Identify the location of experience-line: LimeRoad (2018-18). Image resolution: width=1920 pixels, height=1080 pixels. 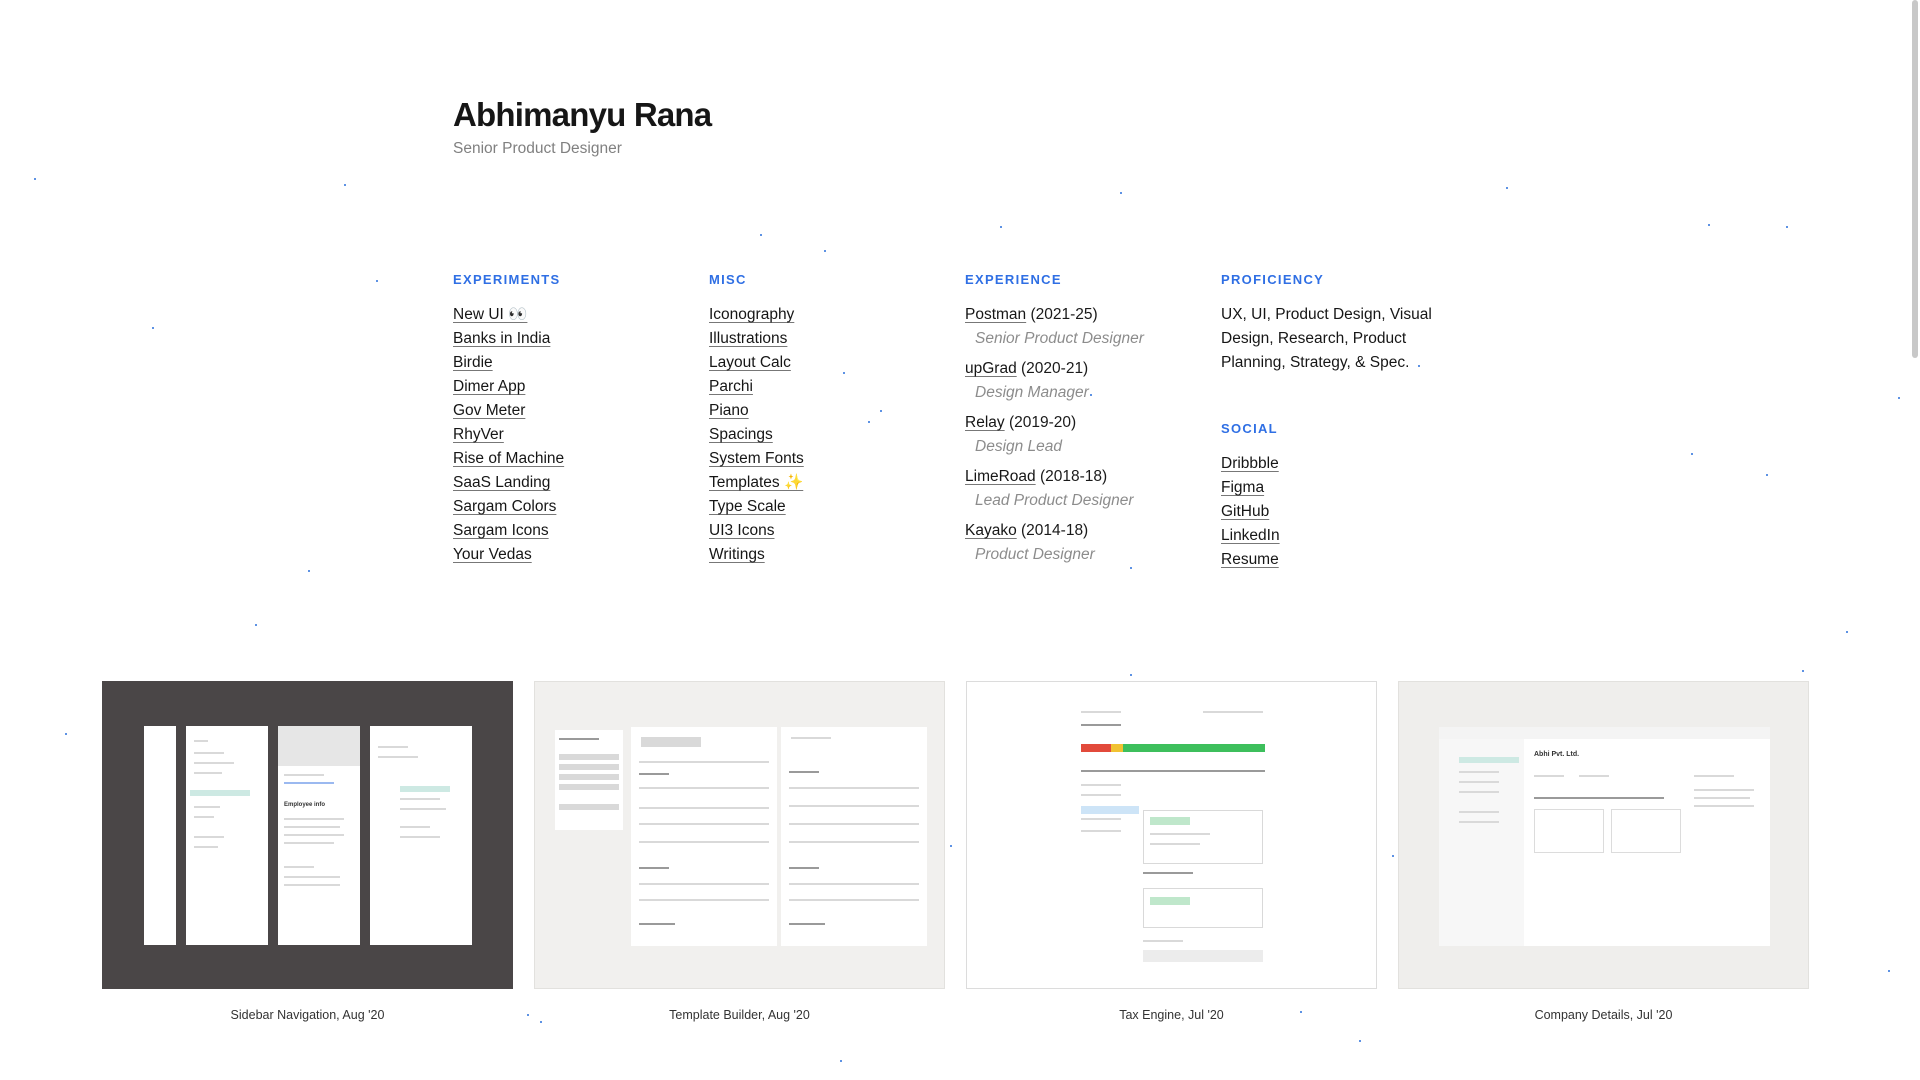
(1080, 477).